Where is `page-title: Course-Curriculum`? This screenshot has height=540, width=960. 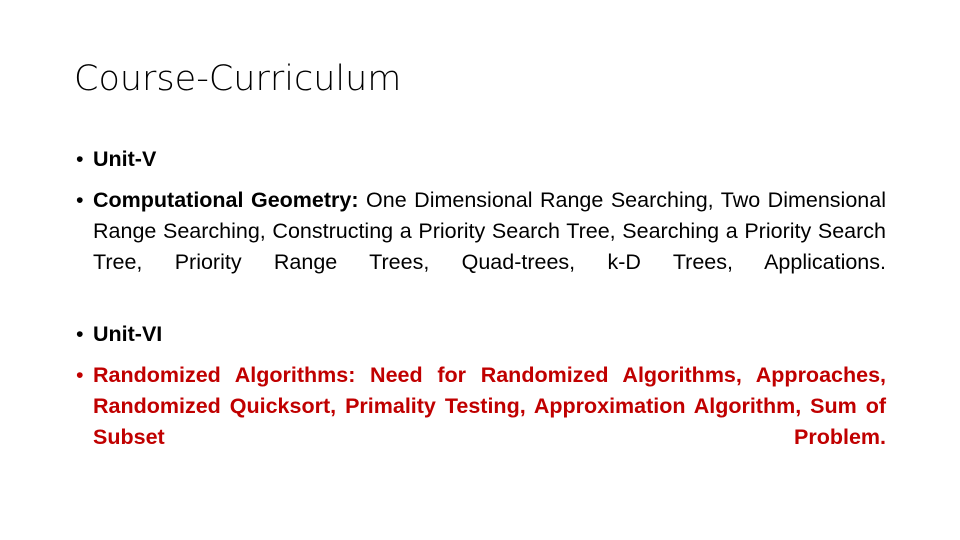
page-title: Course-Curriculum is located at coordinates (238, 79).